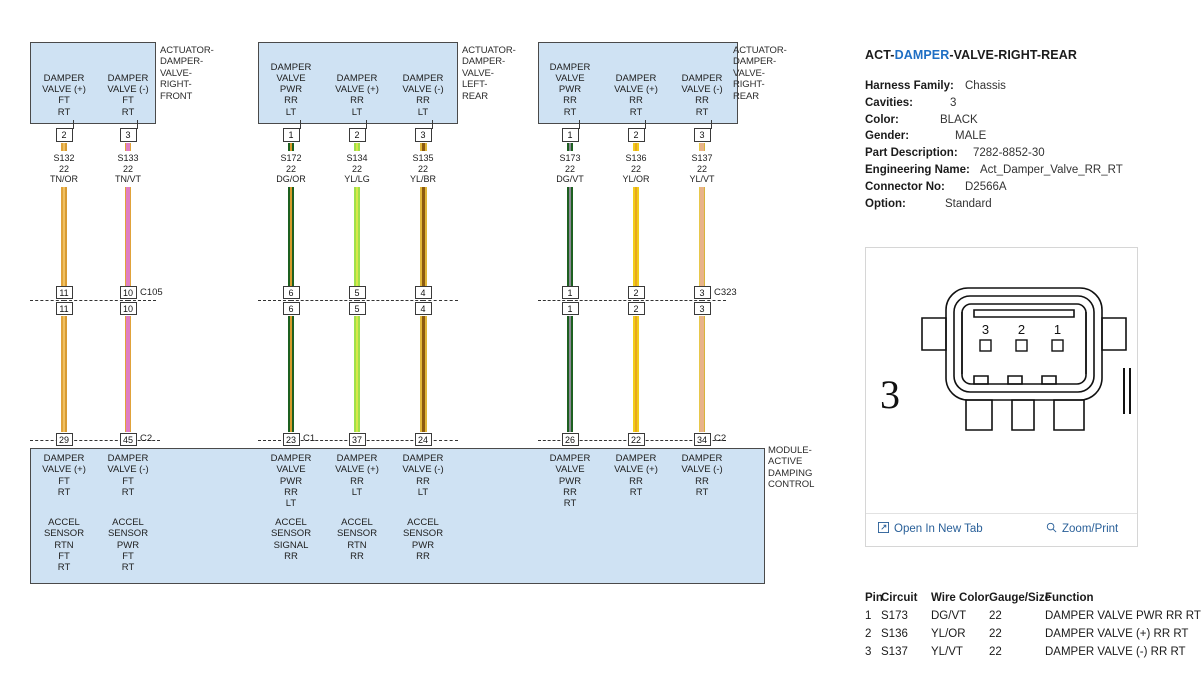 The width and height of the screenshot is (1202, 697). I want to click on spec-value: Act_Damper_Valve_RR_RT, so click(1051, 169).